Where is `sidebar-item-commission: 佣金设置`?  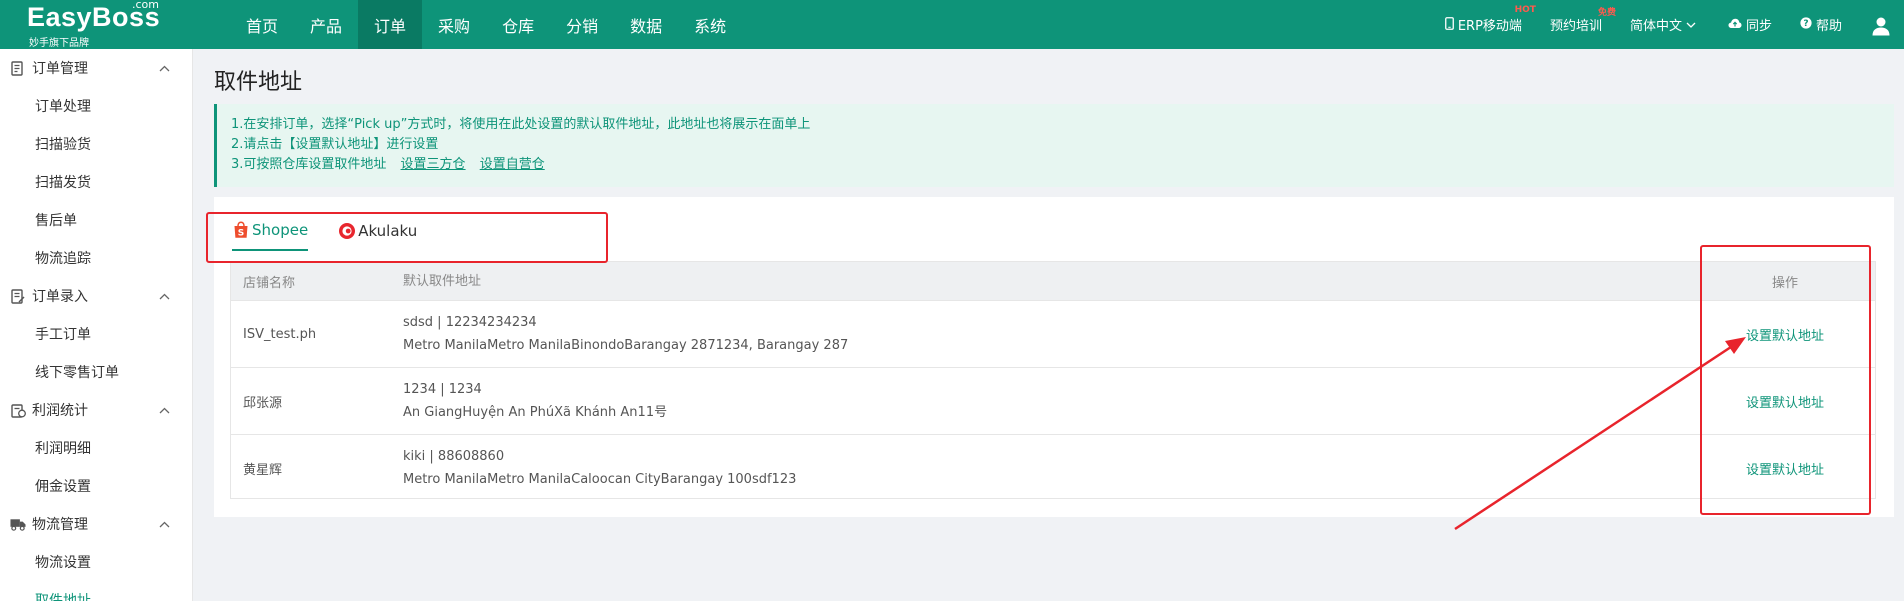 sidebar-item-commission: 佣金设置 is located at coordinates (96, 486).